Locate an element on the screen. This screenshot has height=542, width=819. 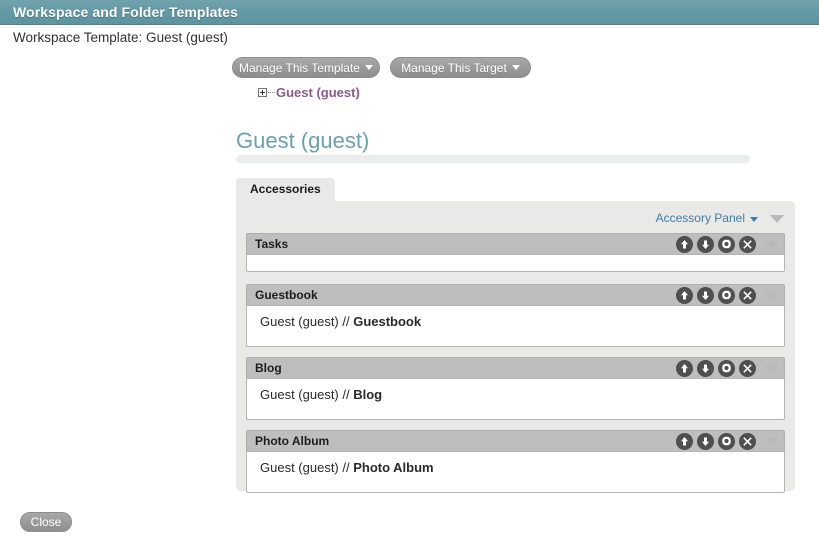
accessory-path: Guest (guest) // Blog is located at coordinates (321, 394).